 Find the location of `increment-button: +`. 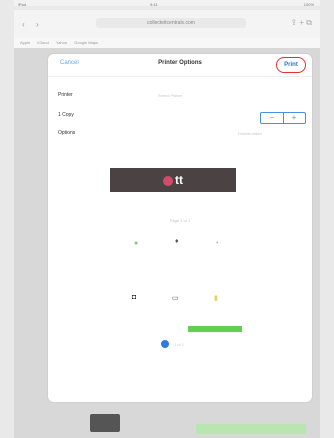

increment-button: + is located at coordinates (294, 118).